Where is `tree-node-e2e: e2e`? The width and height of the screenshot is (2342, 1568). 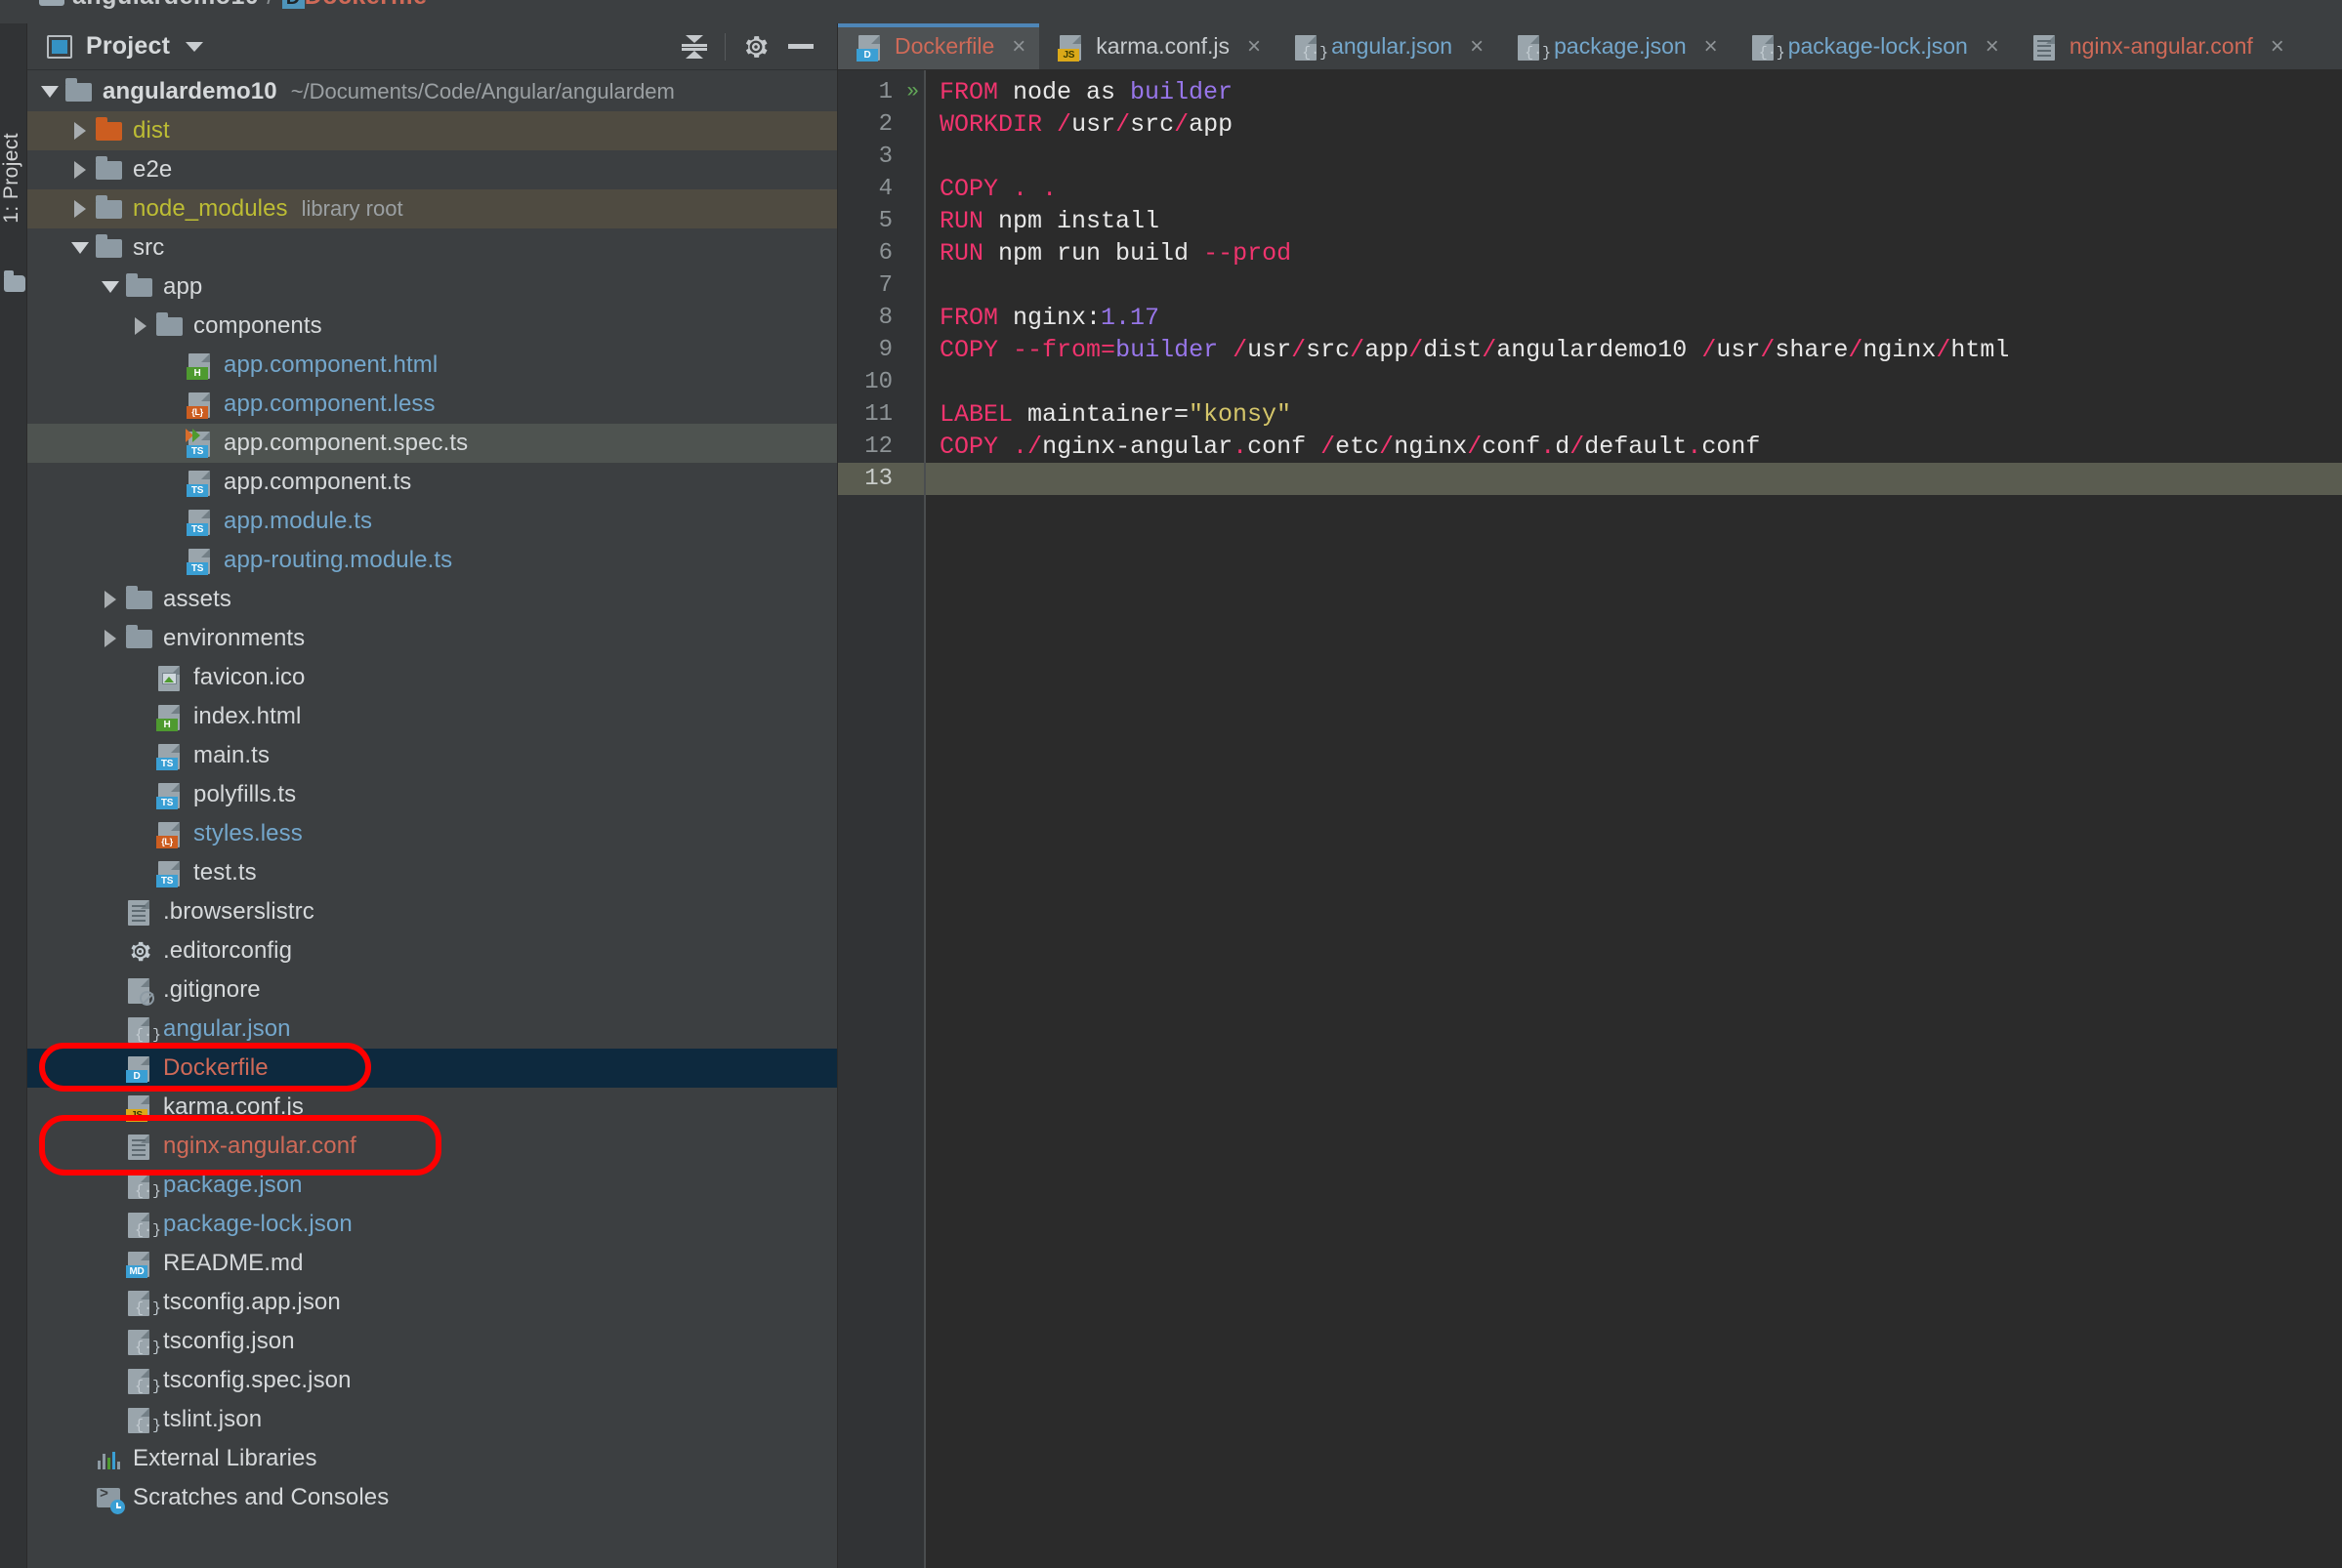 tree-node-e2e: e2e is located at coordinates (432, 169).